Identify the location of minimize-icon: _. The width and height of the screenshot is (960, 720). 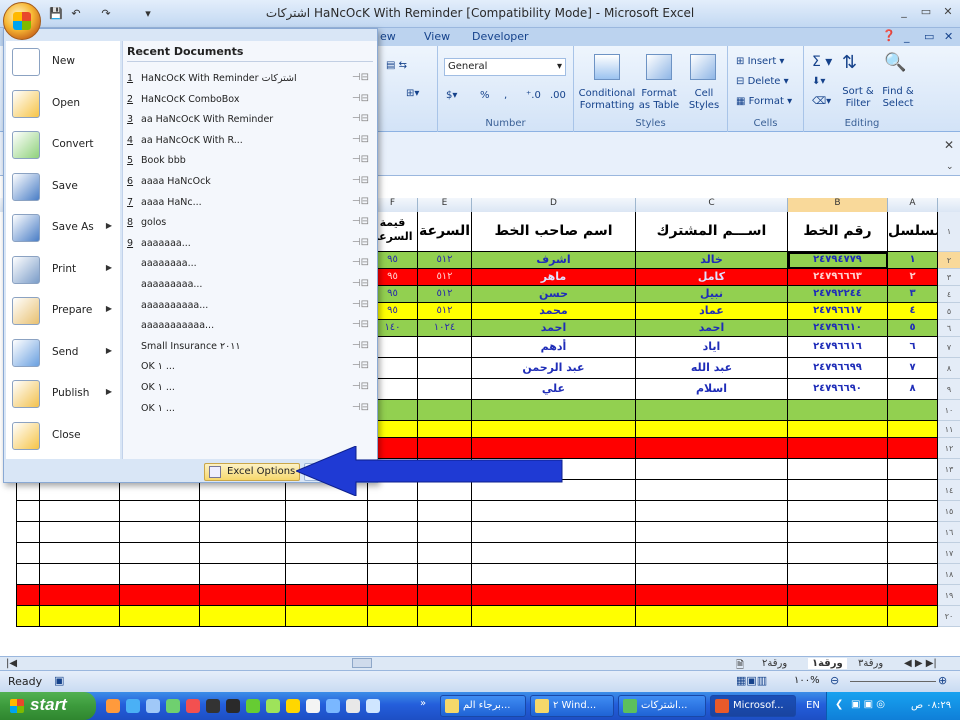
(904, 13).